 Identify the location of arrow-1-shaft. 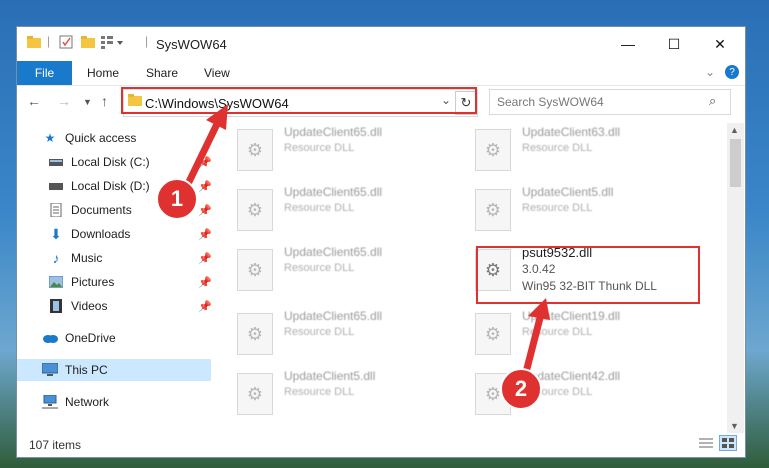
(202, 155).